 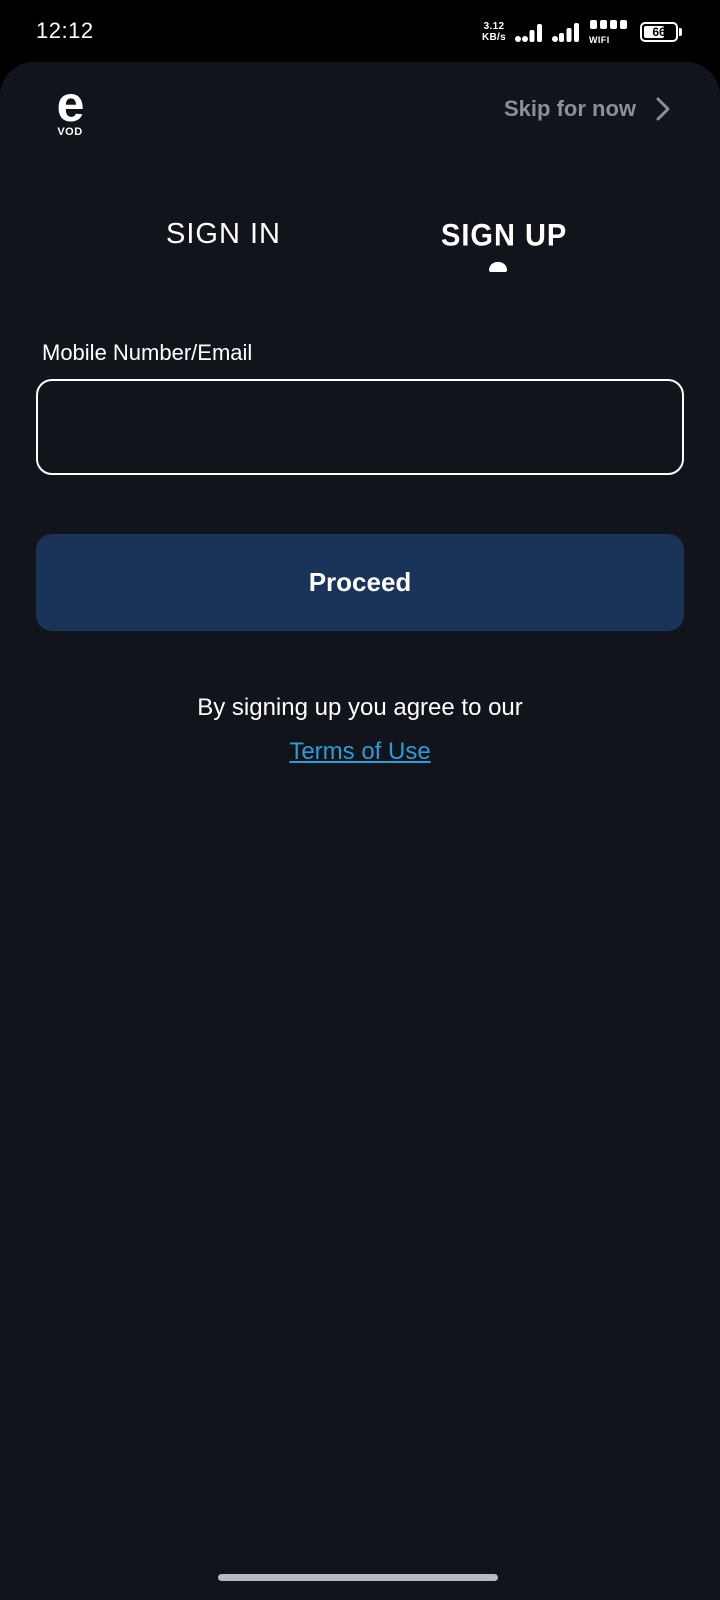 I want to click on app-logo: e VOD, so click(x=70, y=107).